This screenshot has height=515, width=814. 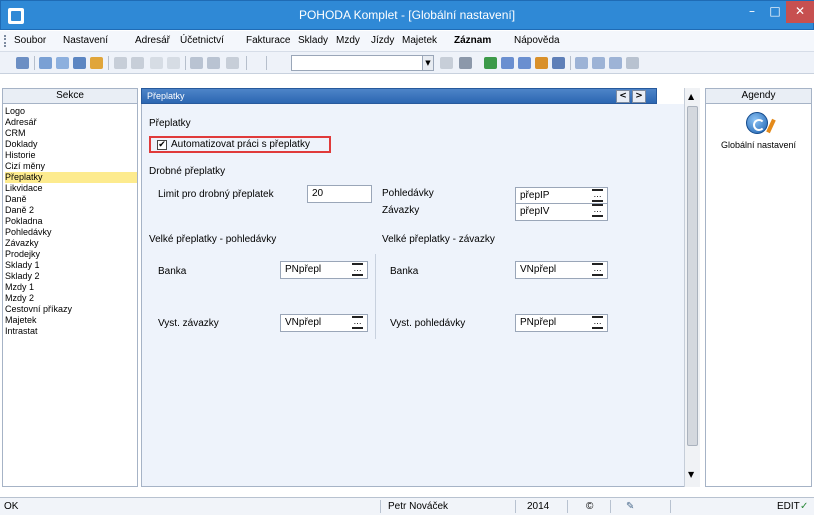 I want to click on nav-prev-button: <, so click(x=623, y=96).